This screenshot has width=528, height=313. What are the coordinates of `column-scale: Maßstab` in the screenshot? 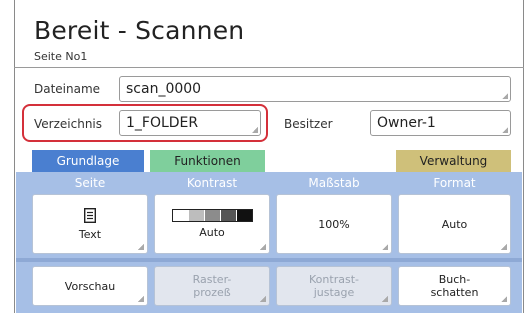 It's located at (334, 183).